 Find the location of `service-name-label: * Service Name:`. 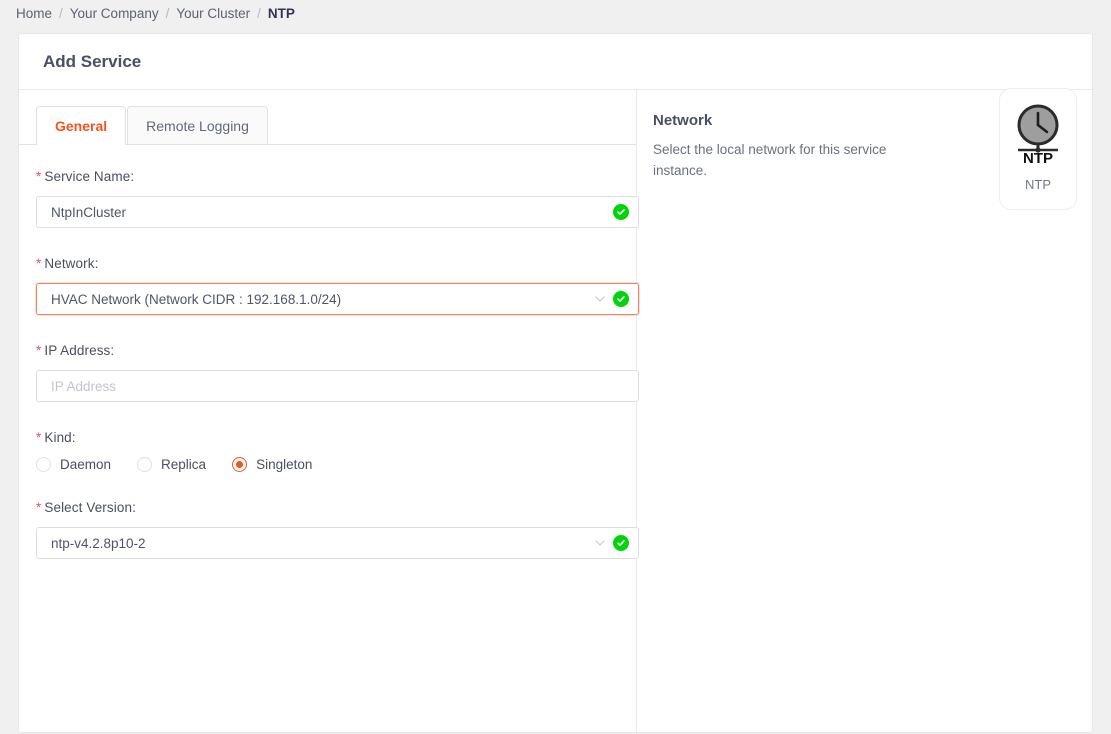

service-name-label: * Service Name: is located at coordinates (327, 176).